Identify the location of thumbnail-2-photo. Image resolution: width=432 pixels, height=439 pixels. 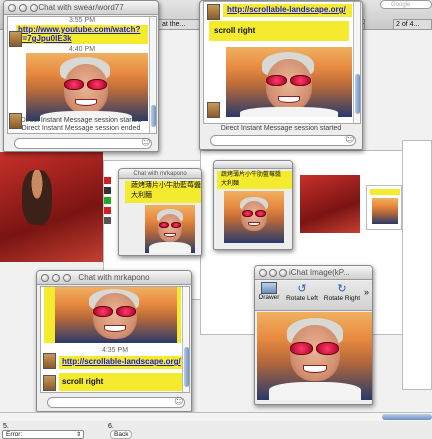
(254, 217).